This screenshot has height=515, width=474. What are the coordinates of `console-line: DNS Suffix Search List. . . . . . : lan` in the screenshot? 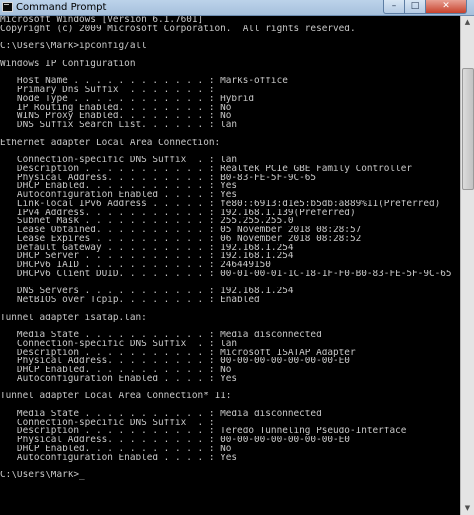 It's located at (119, 125).